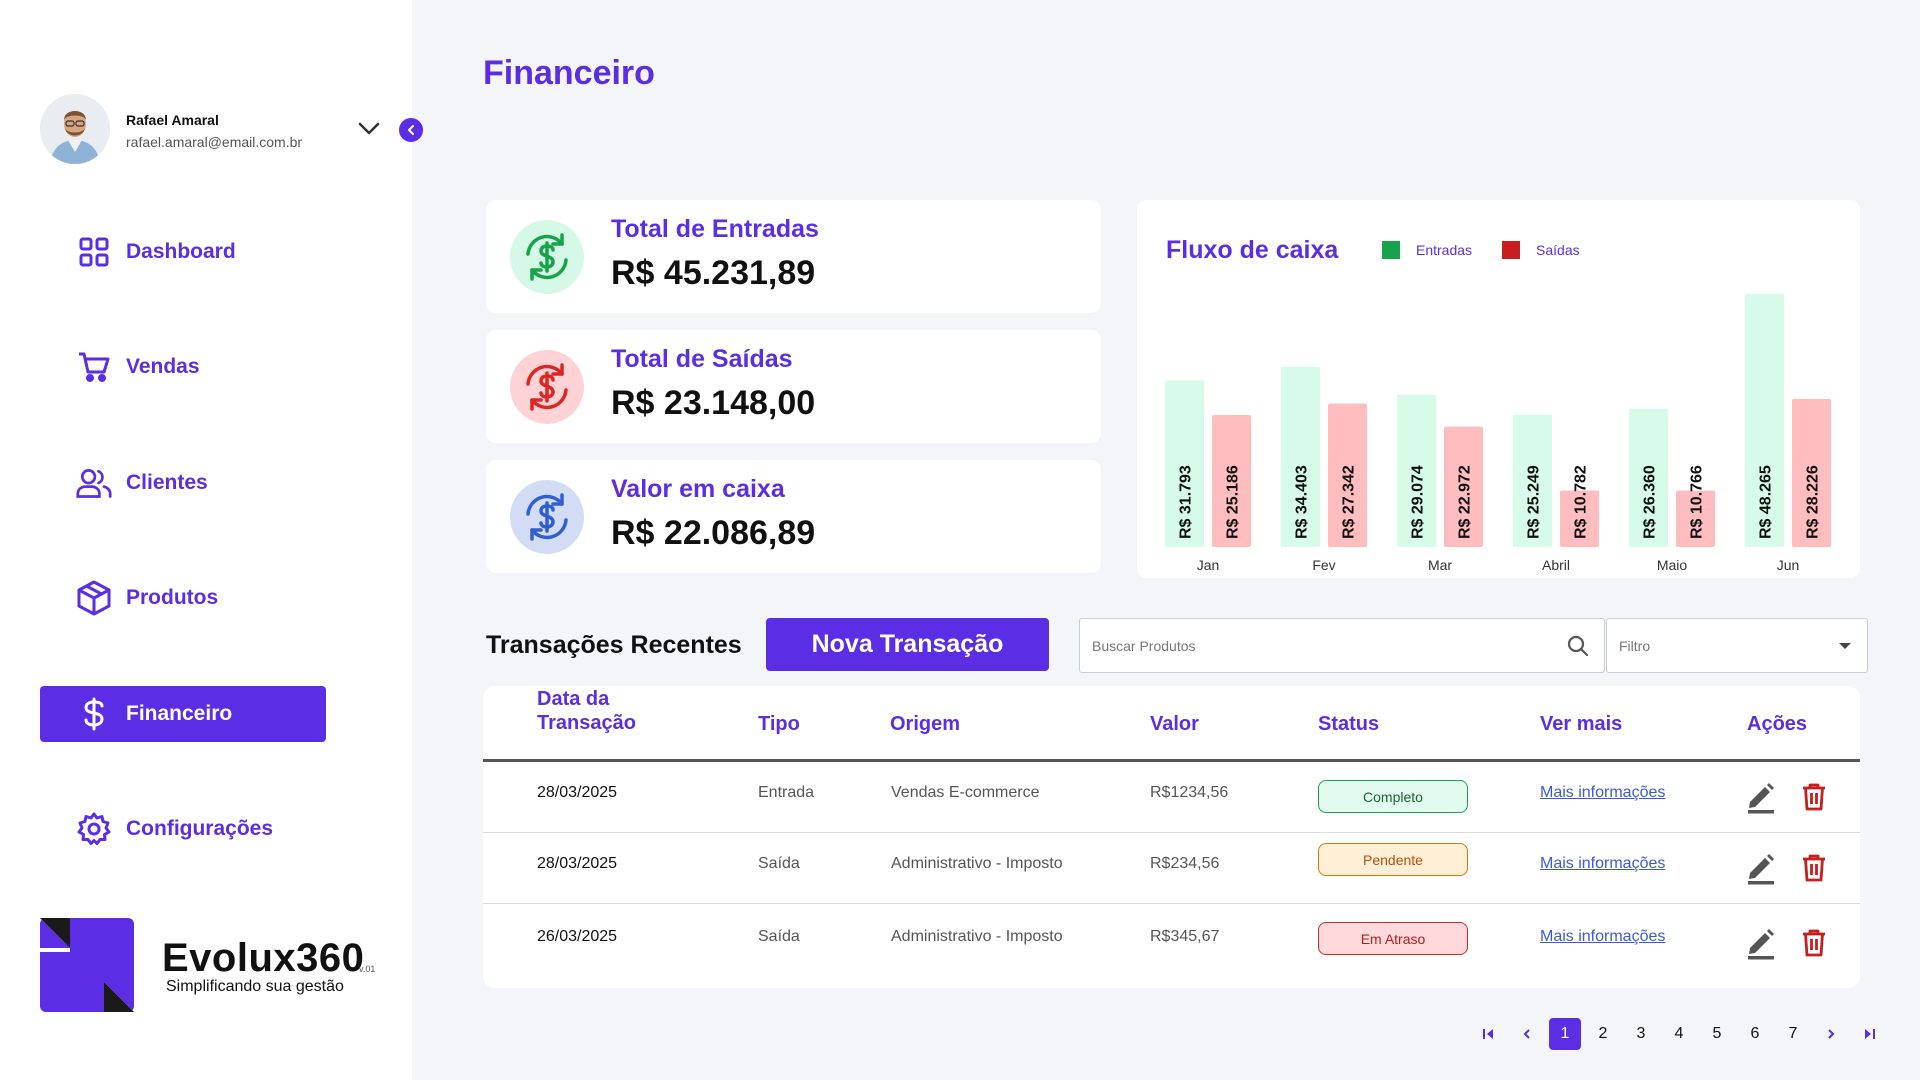 This screenshot has width=1920, height=1080. Describe the element at coordinates (172, 120) in the screenshot. I see `user-name: Rafael Amaral` at that location.